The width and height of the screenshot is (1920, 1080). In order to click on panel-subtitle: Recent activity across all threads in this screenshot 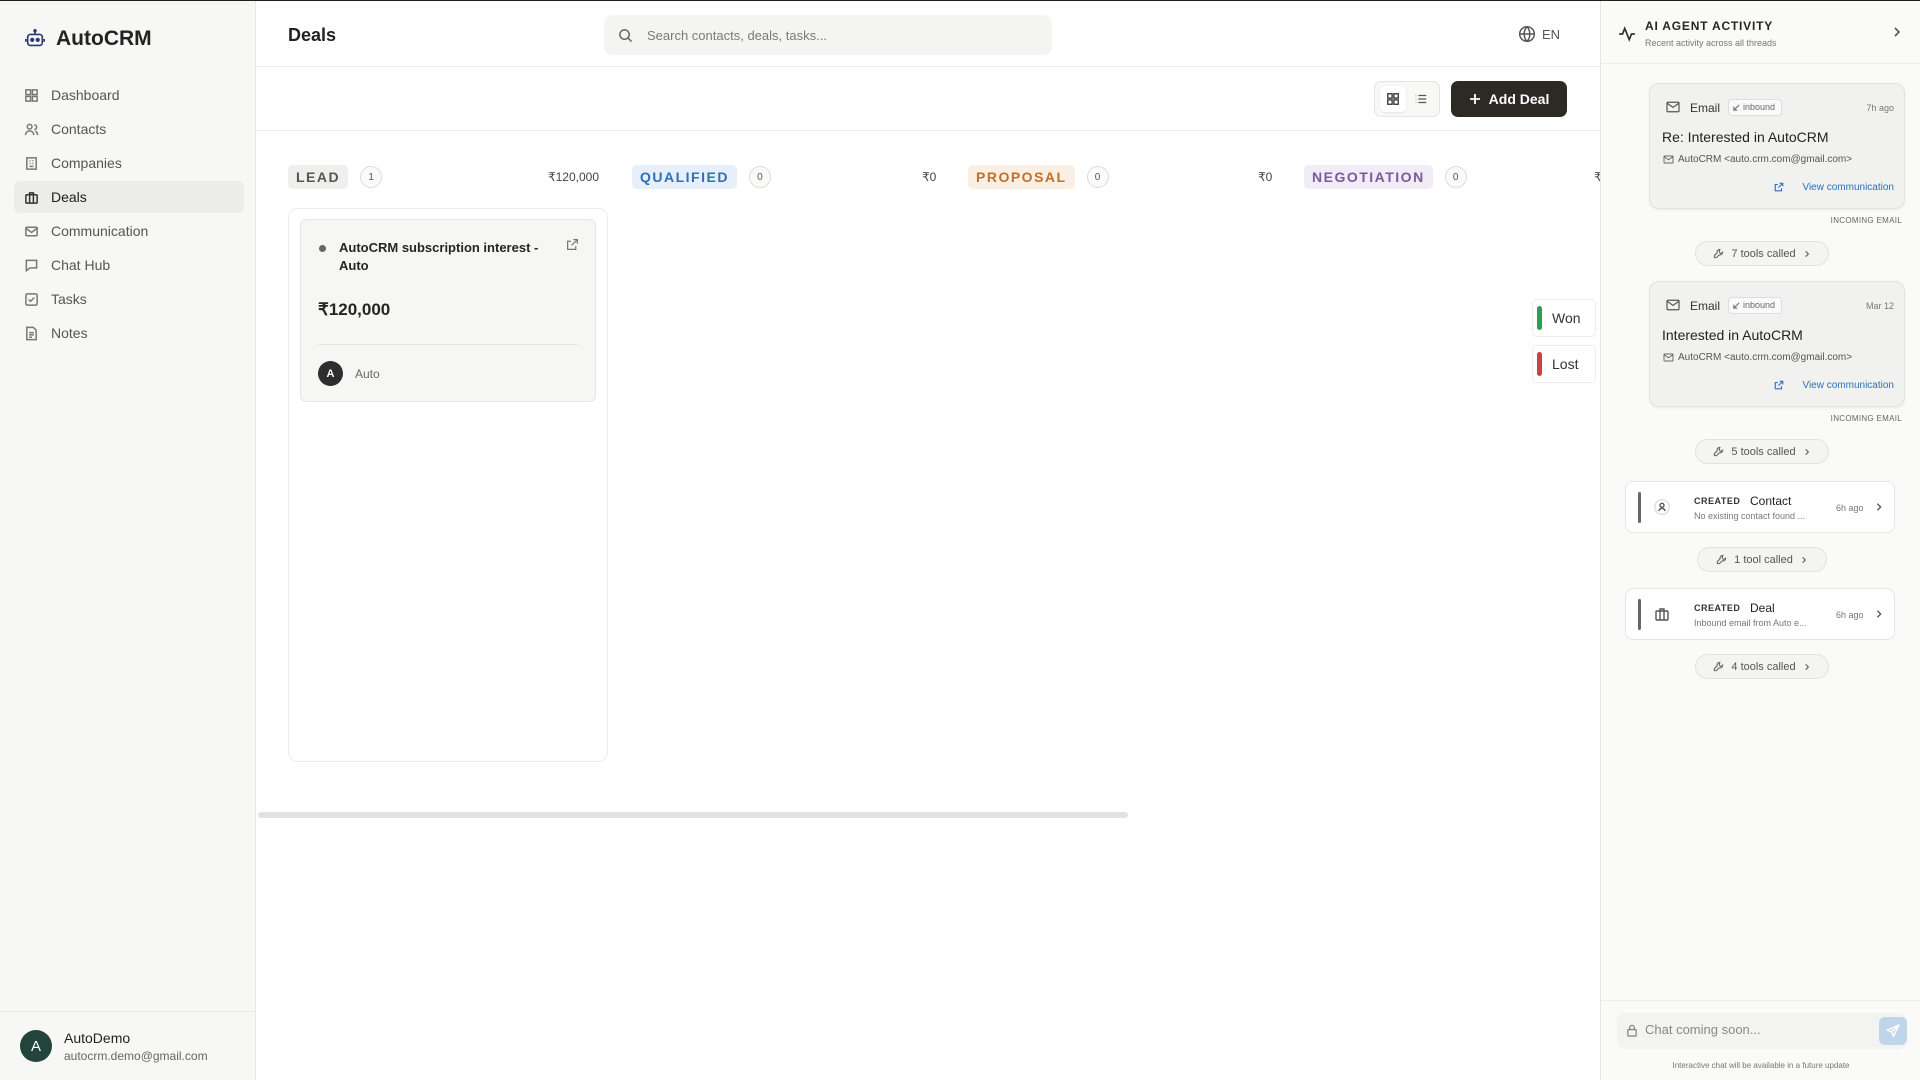, I will do `click(1711, 43)`.